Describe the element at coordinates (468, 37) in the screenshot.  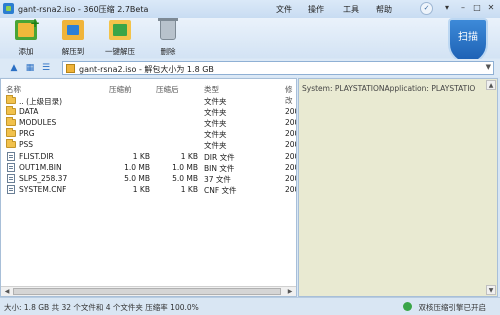
I see `scan-label: 扫描` at that location.